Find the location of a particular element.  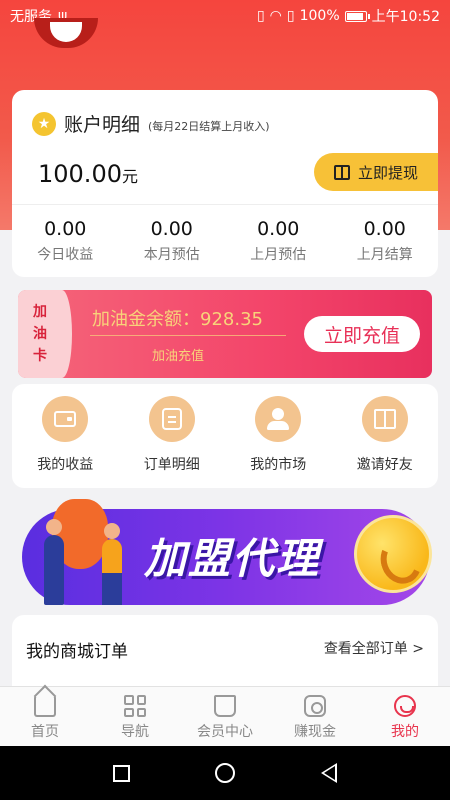

tab-home: 首页 is located at coordinates (45, 716).